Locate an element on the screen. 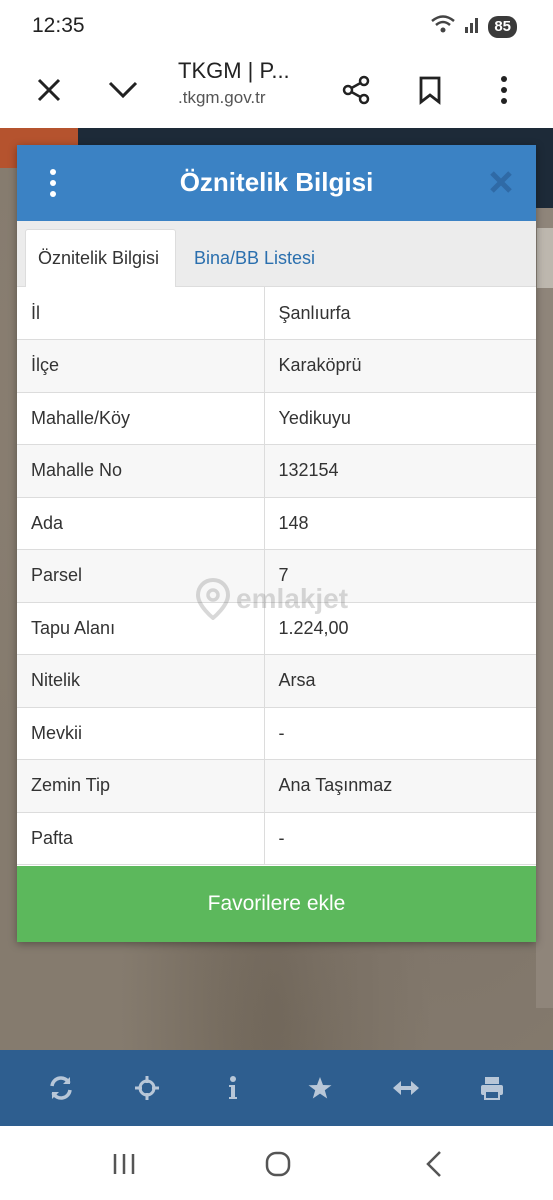 This screenshot has height=1200, width=553. back-icon is located at coordinates (433, 1164).